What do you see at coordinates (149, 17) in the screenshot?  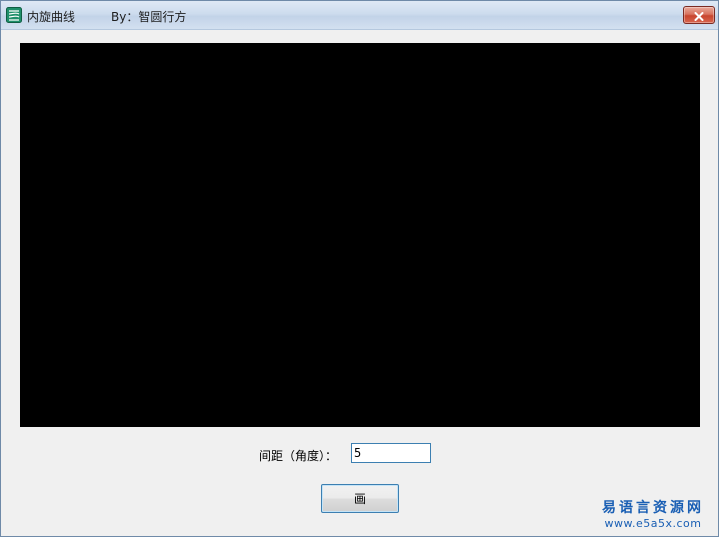 I see `window-author: By：智圆行方` at bounding box center [149, 17].